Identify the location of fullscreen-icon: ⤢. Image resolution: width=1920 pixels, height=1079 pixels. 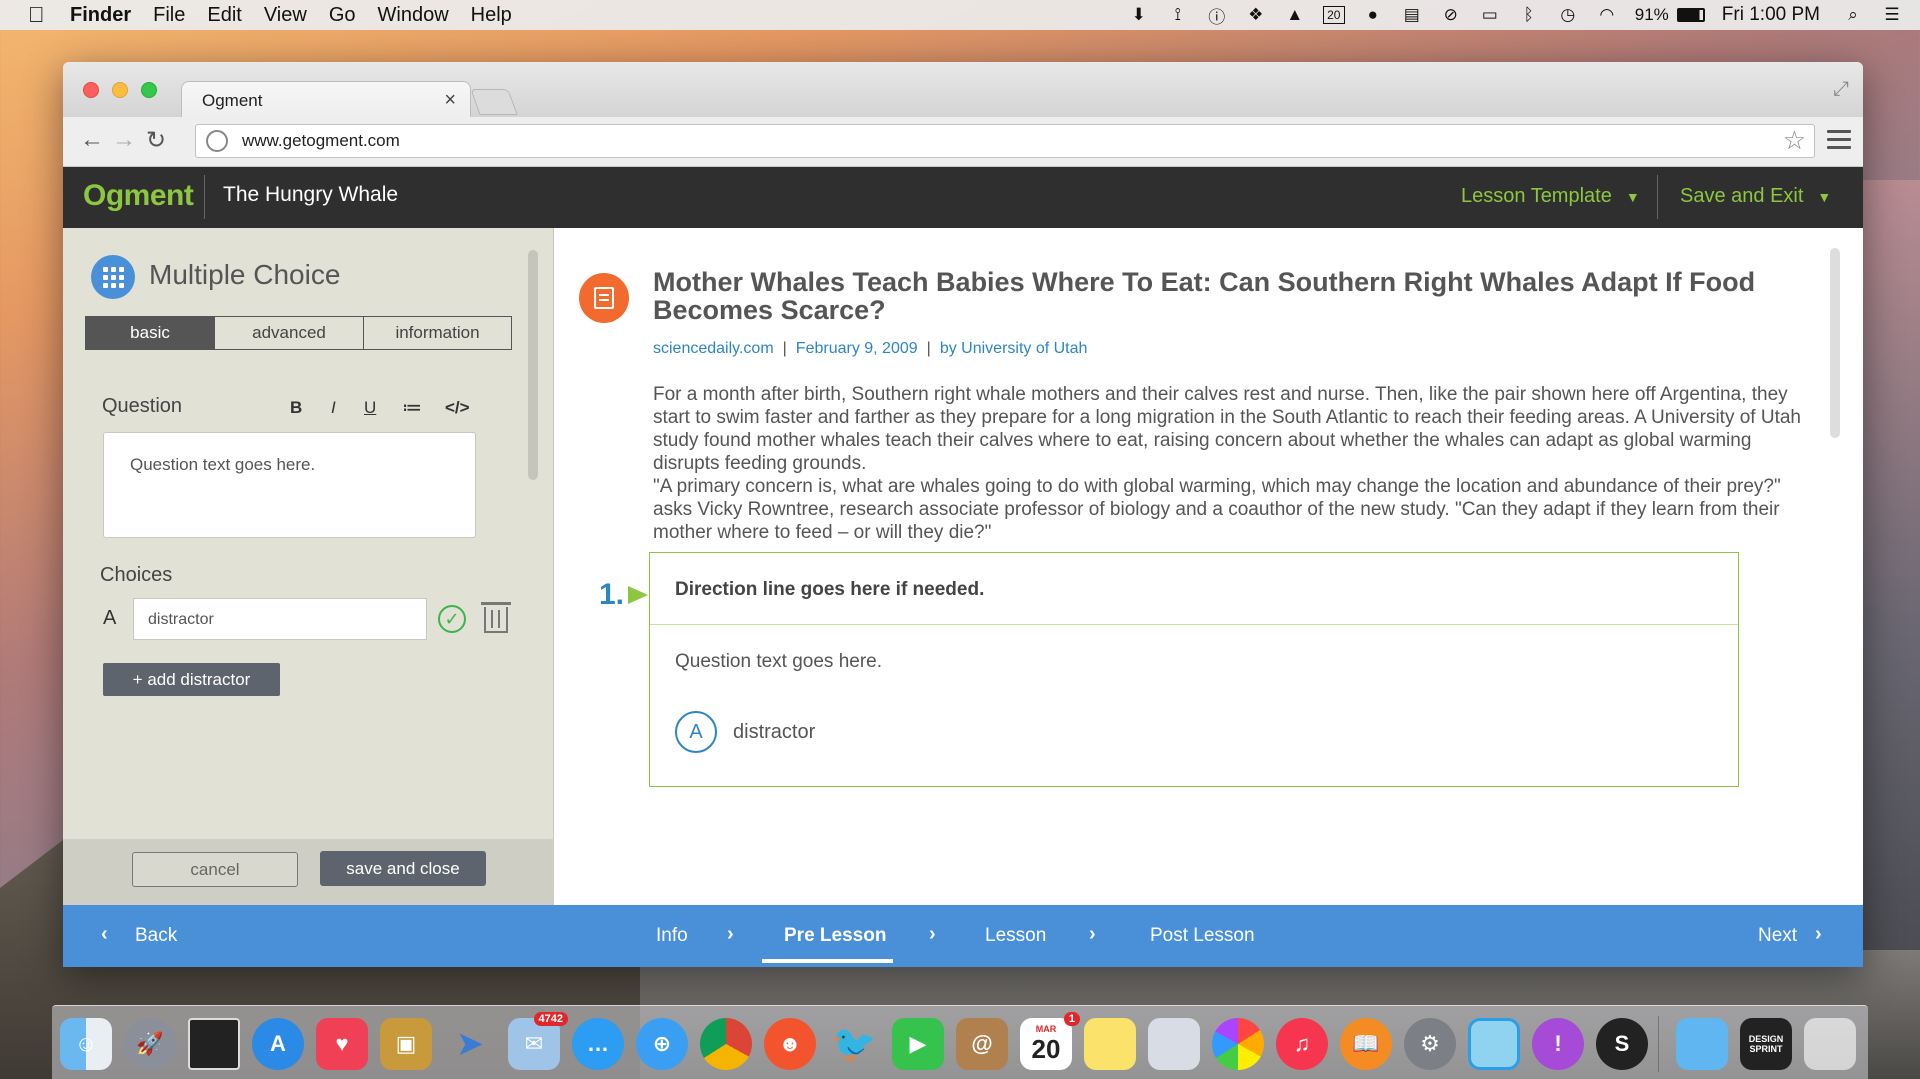
(1841, 89).